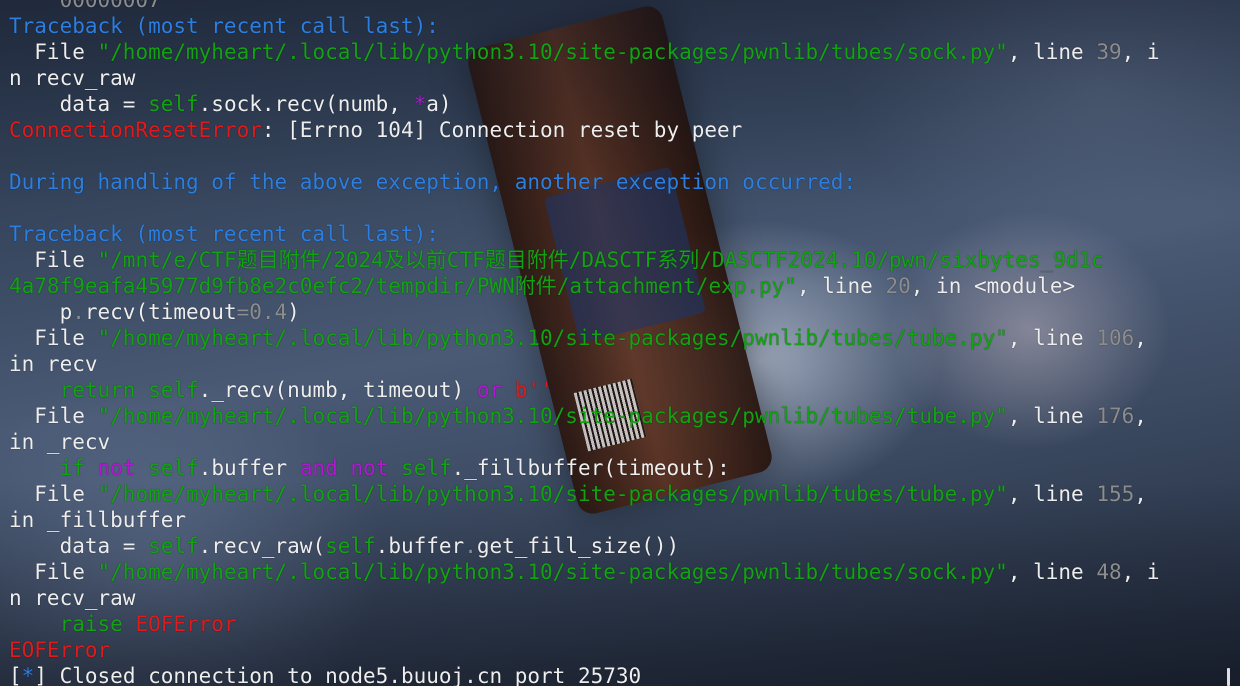  I want to click on terminal-text: recv(timeout, so click(160, 312).